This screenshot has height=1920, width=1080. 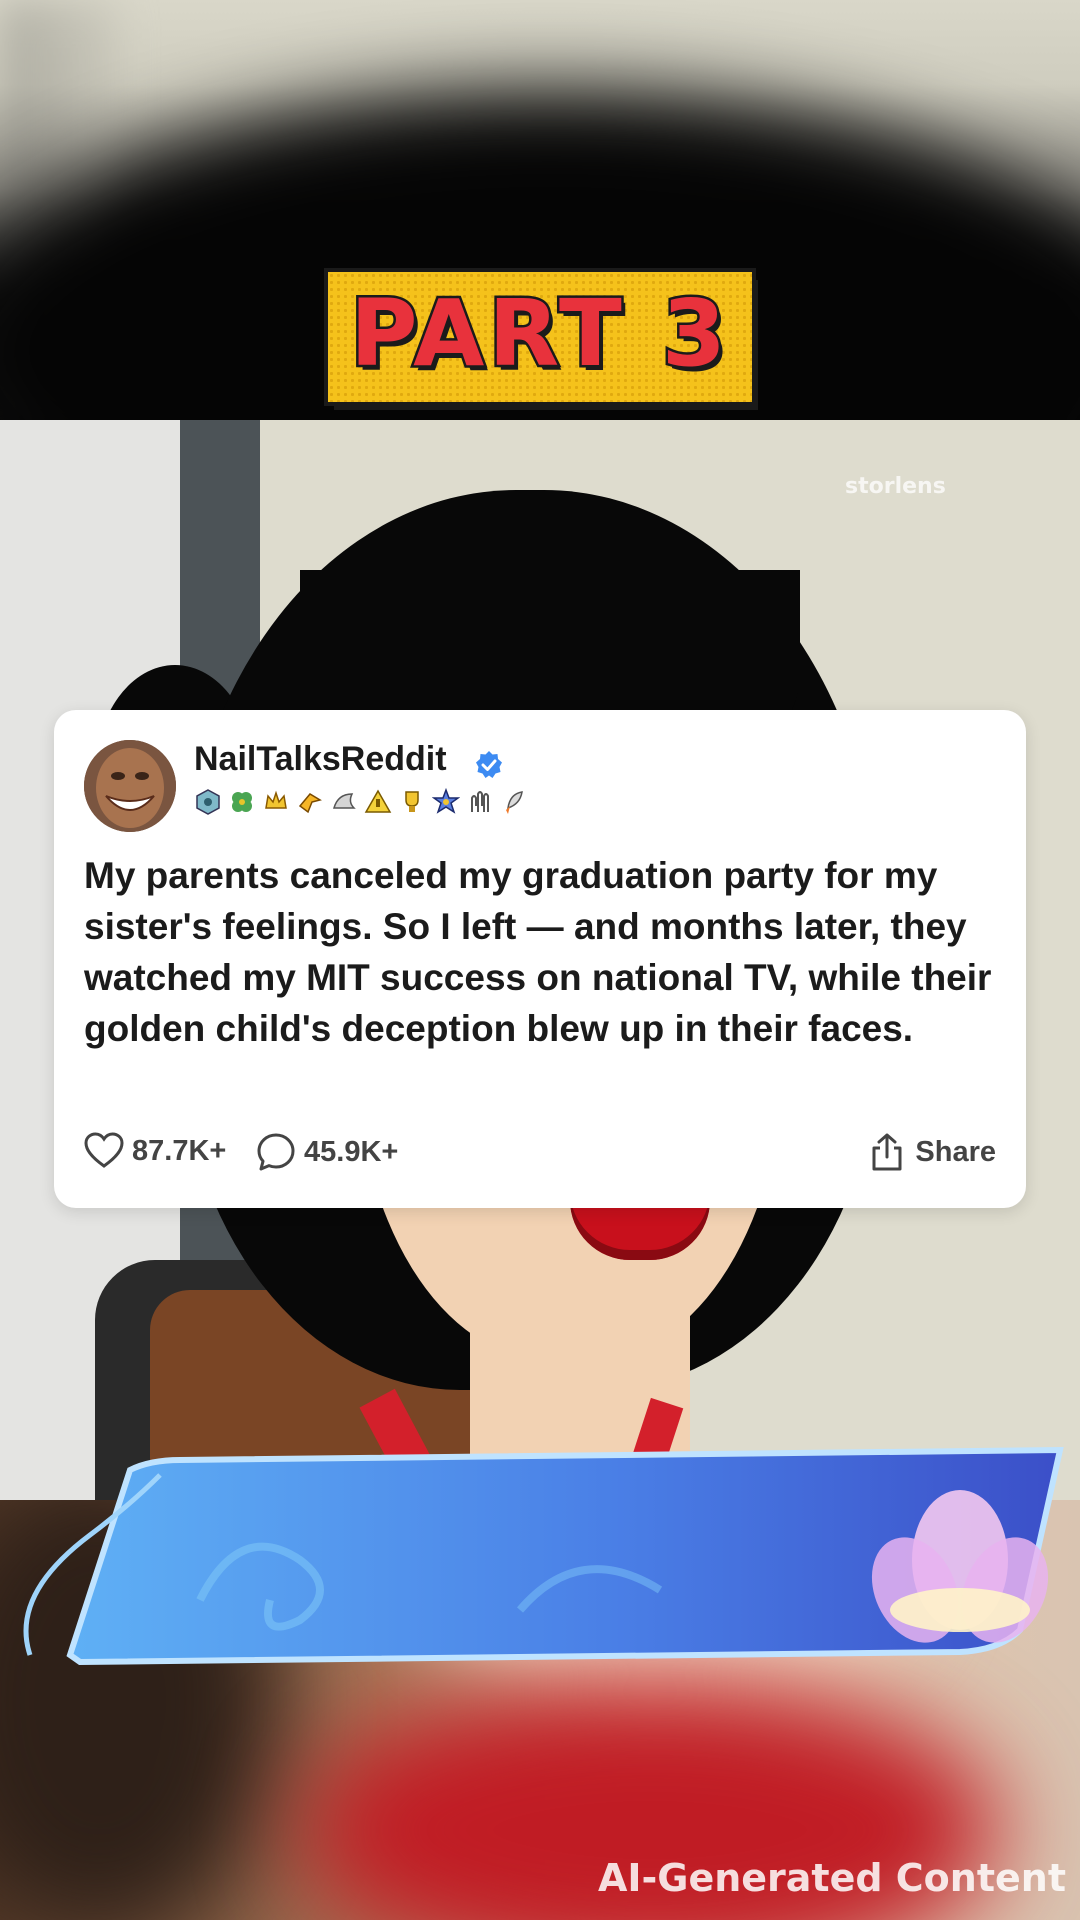 I want to click on like-count: 87.7K+, so click(x=179, y=1150).